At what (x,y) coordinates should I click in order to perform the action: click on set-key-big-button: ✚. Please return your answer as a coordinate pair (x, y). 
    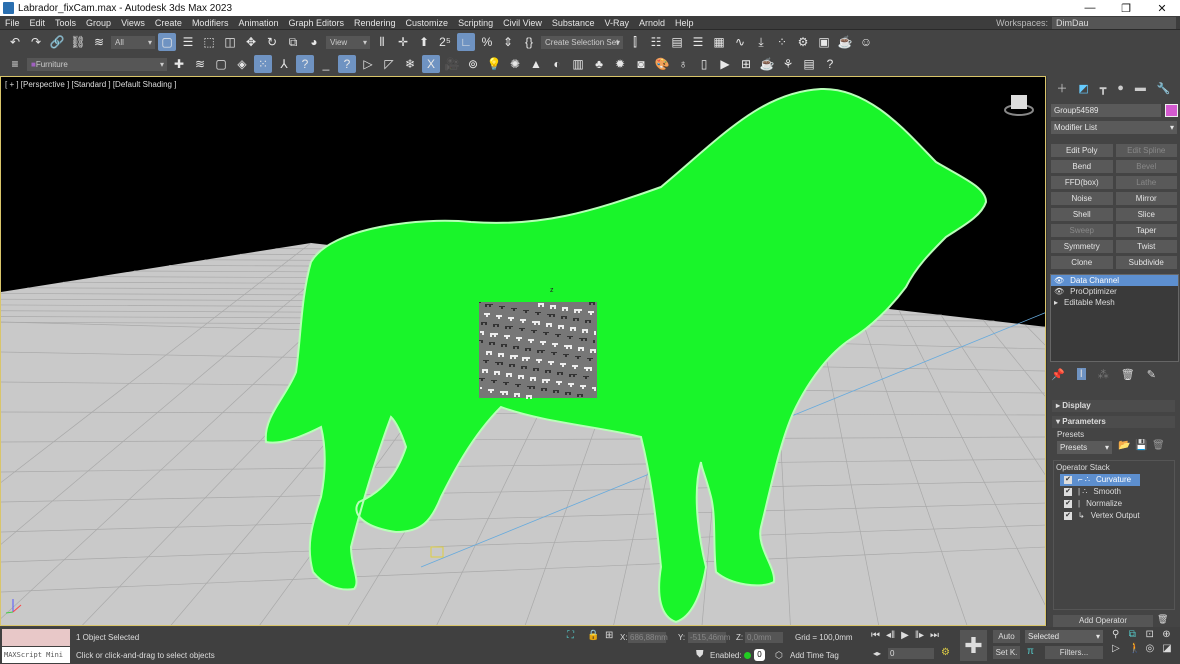
    Looking at the image, I should click on (973, 645).